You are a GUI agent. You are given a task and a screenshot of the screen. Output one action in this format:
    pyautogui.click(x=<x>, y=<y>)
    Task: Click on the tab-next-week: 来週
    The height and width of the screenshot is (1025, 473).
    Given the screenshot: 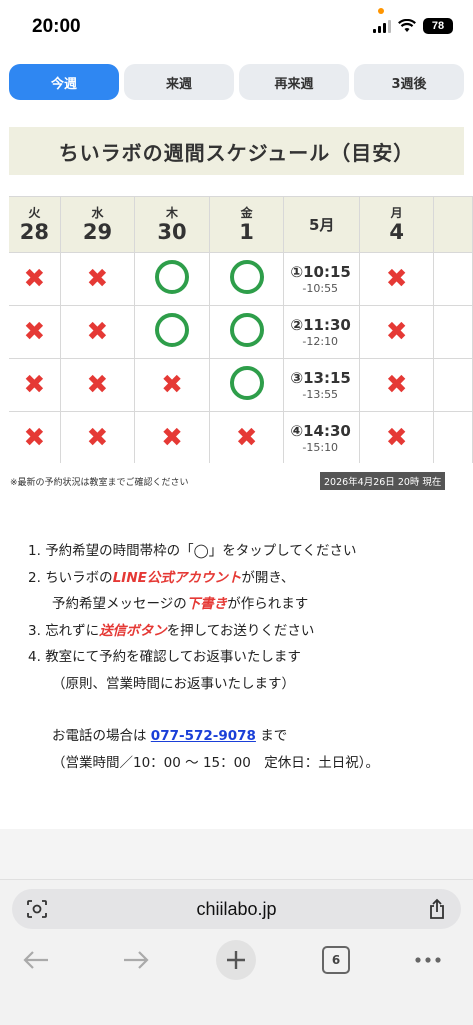 What is the action you would take?
    pyautogui.click(x=179, y=82)
    